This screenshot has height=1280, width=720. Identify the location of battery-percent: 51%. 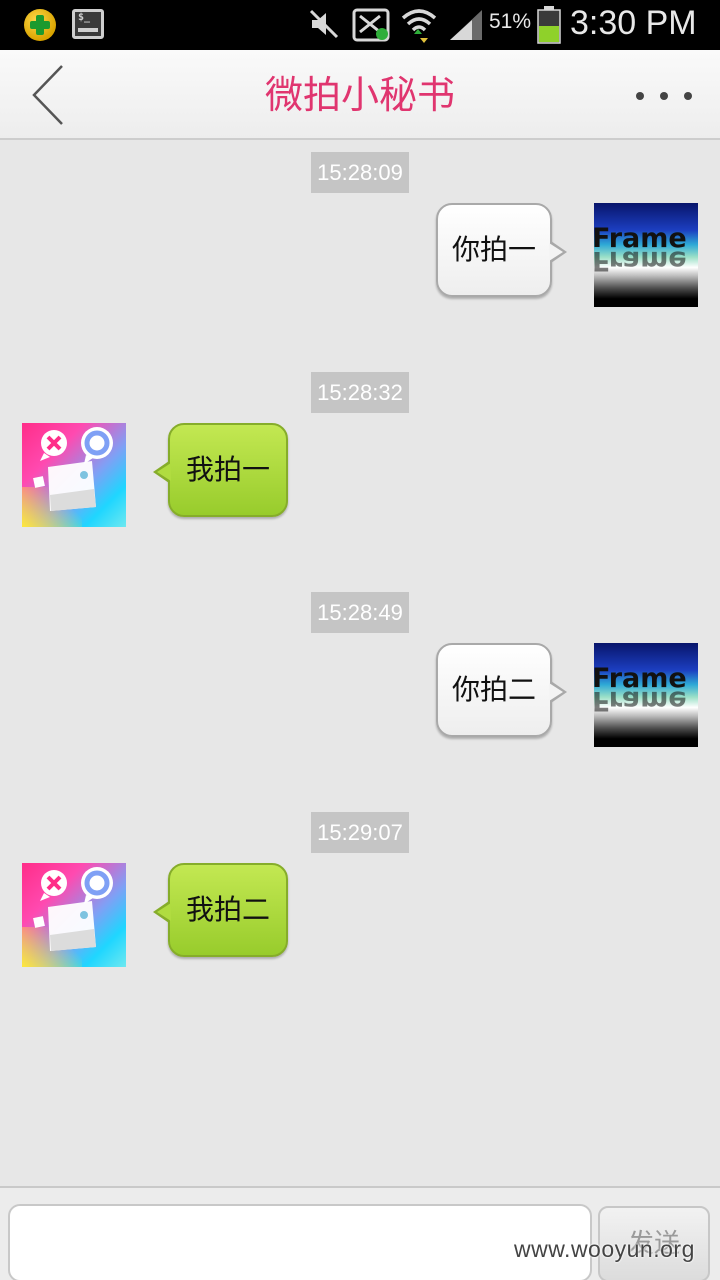
(510, 21).